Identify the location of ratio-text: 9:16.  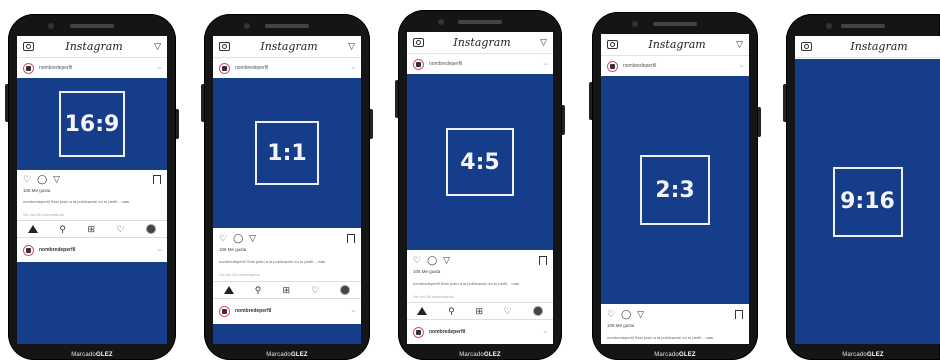
(867, 201).